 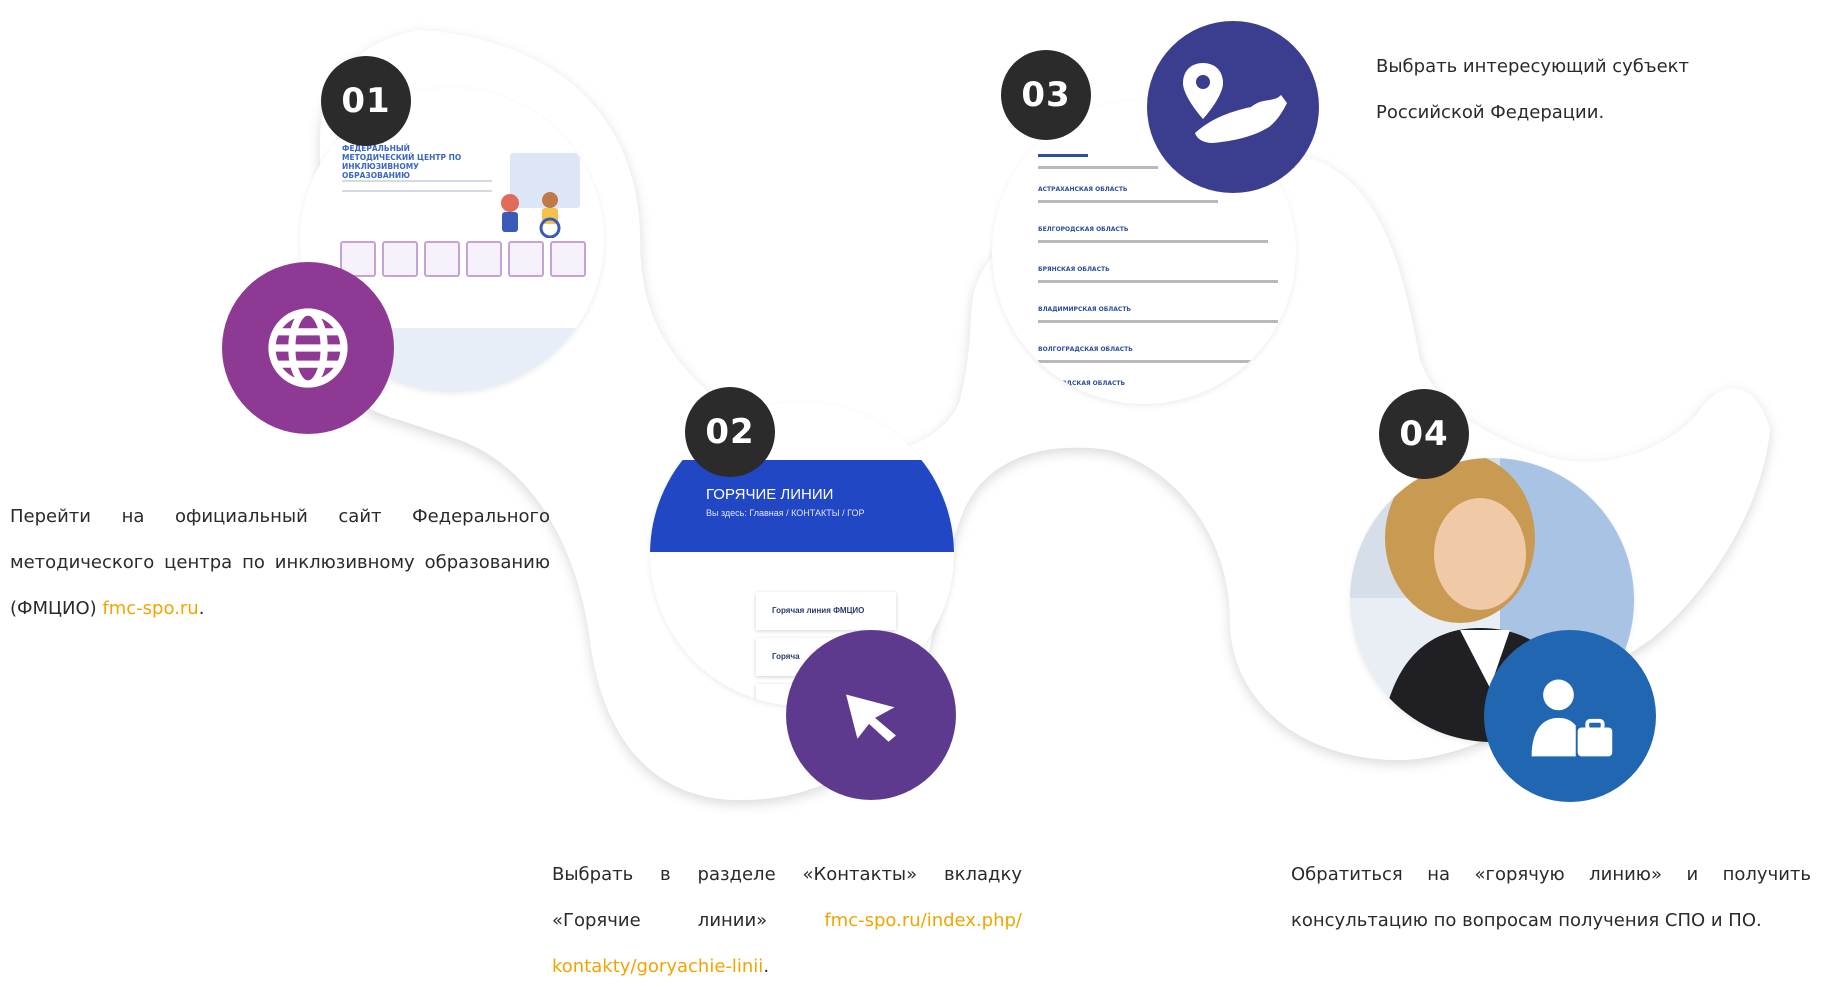 What do you see at coordinates (1063, 155) in the screenshot?
I see `step3-region-heading` at bounding box center [1063, 155].